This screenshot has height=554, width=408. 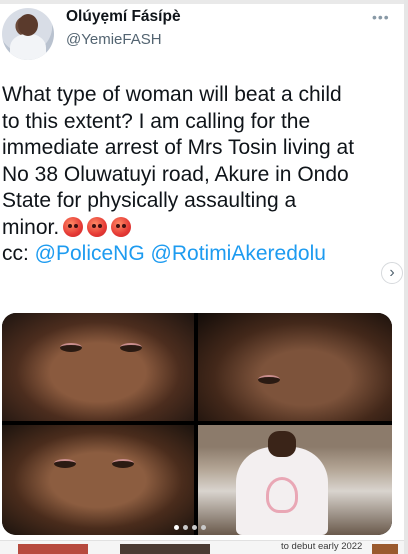 I want to click on avatar-body, so click(x=28, y=47).